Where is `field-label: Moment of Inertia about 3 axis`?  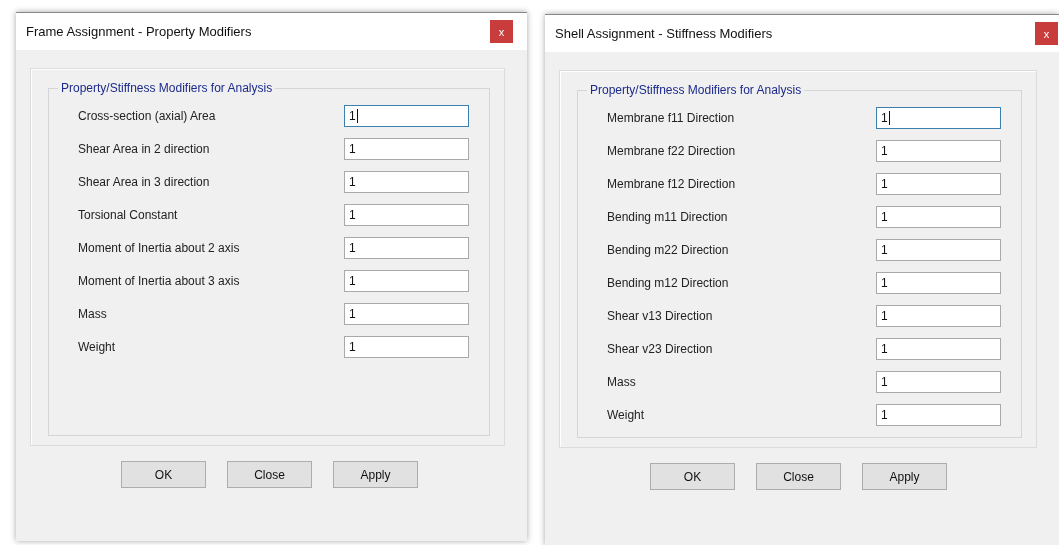 field-label: Moment of Inertia about 3 axis is located at coordinates (159, 281).